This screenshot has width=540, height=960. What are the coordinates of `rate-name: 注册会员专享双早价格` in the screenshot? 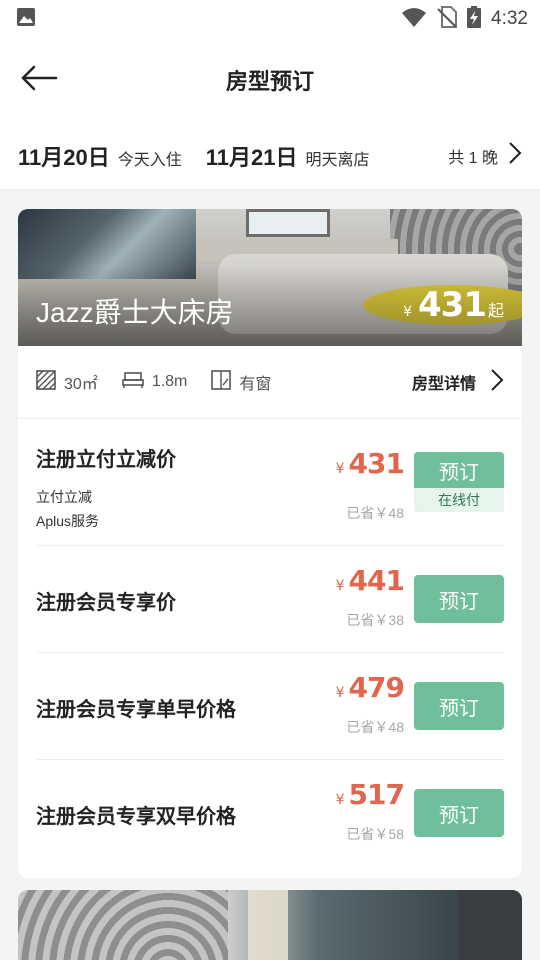 It's located at (136, 817).